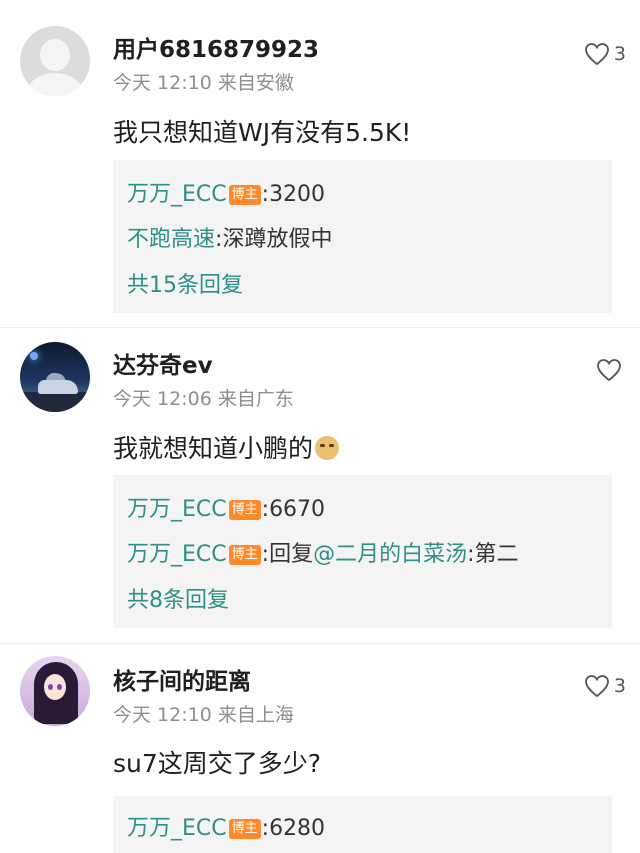 This screenshot has width=640, height=853. I want to click on comment-meta: 今天 12:10 来自安徽, so click(203, 81).